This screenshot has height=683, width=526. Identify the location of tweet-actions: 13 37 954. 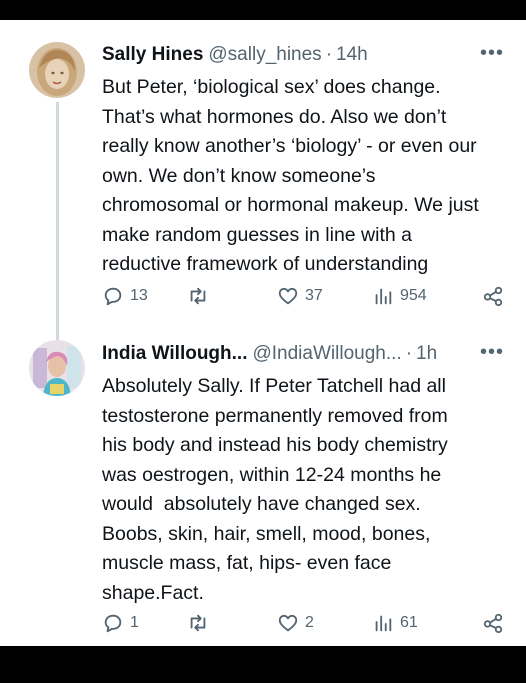
(307, 298).